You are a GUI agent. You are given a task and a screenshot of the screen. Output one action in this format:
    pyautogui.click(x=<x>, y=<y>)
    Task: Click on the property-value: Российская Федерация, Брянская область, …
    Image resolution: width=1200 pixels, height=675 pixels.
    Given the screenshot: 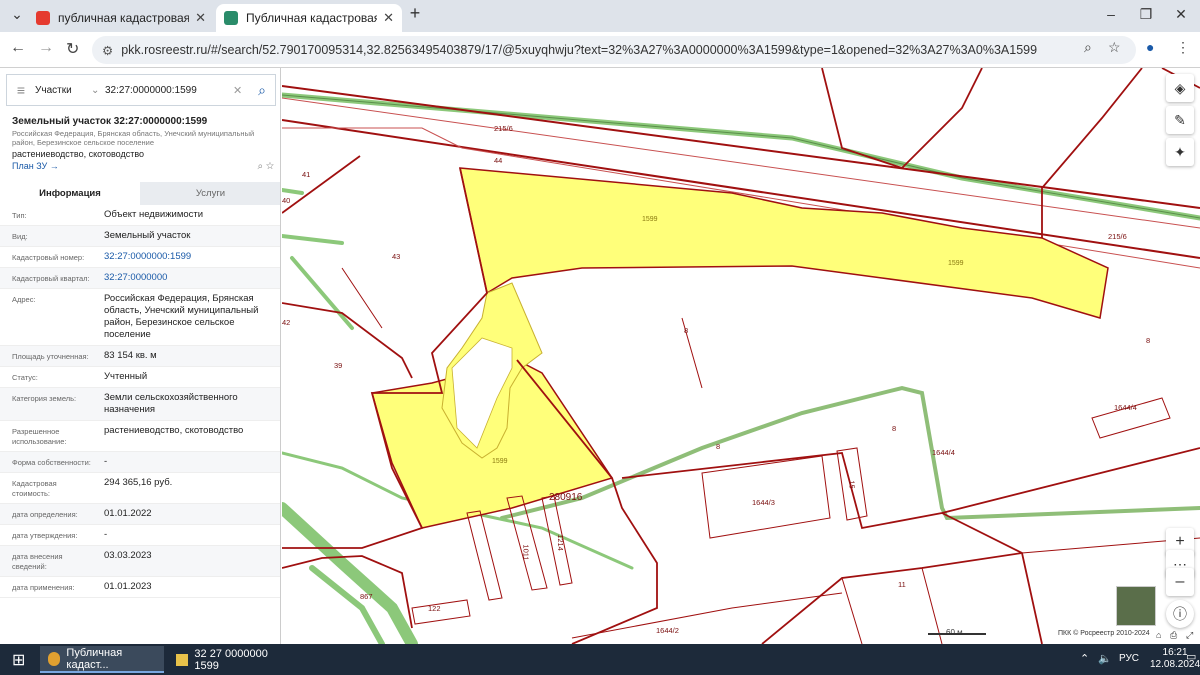 What is the action you would take?
    pyautogui.click(x=181, y=316)
    